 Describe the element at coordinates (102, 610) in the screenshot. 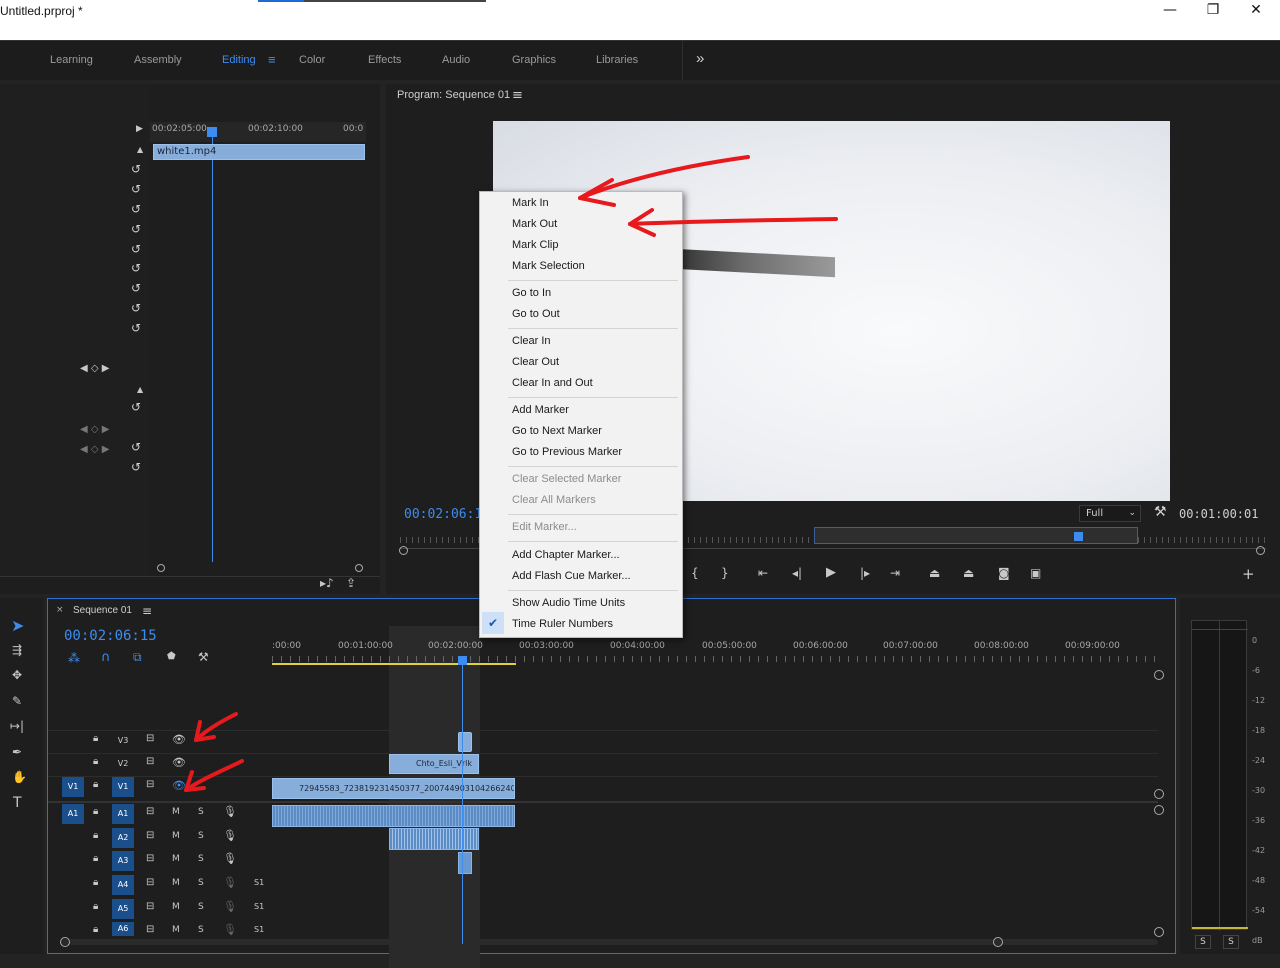

I see `sequence-tab: Sequence 01` at that location.